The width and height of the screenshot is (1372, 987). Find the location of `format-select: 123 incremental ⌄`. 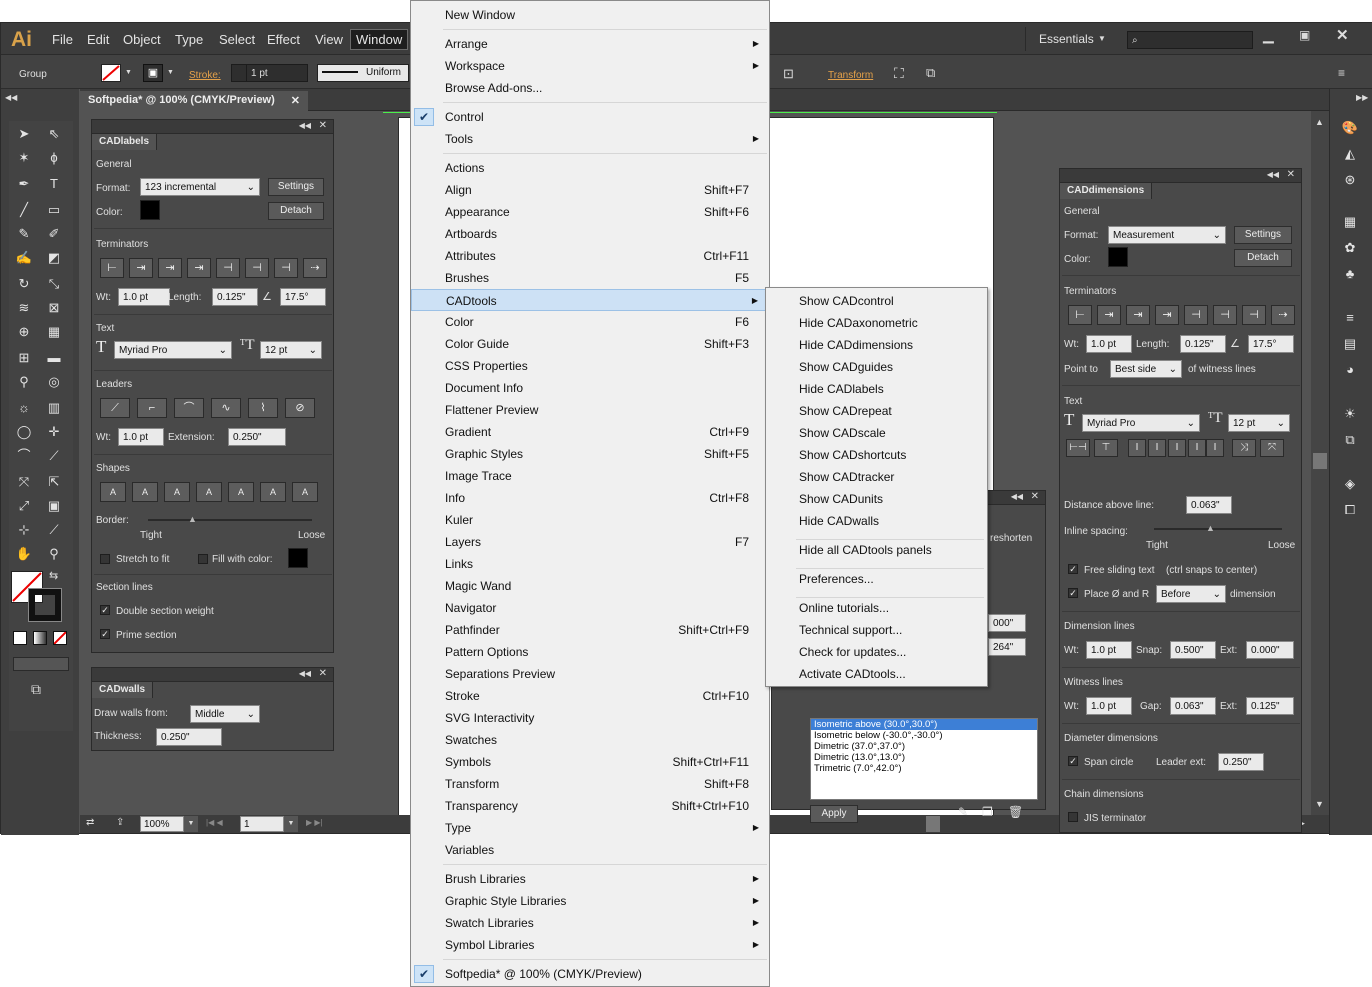

format-select: 123 incremental ⌄ is located at coordinates (200, 187).